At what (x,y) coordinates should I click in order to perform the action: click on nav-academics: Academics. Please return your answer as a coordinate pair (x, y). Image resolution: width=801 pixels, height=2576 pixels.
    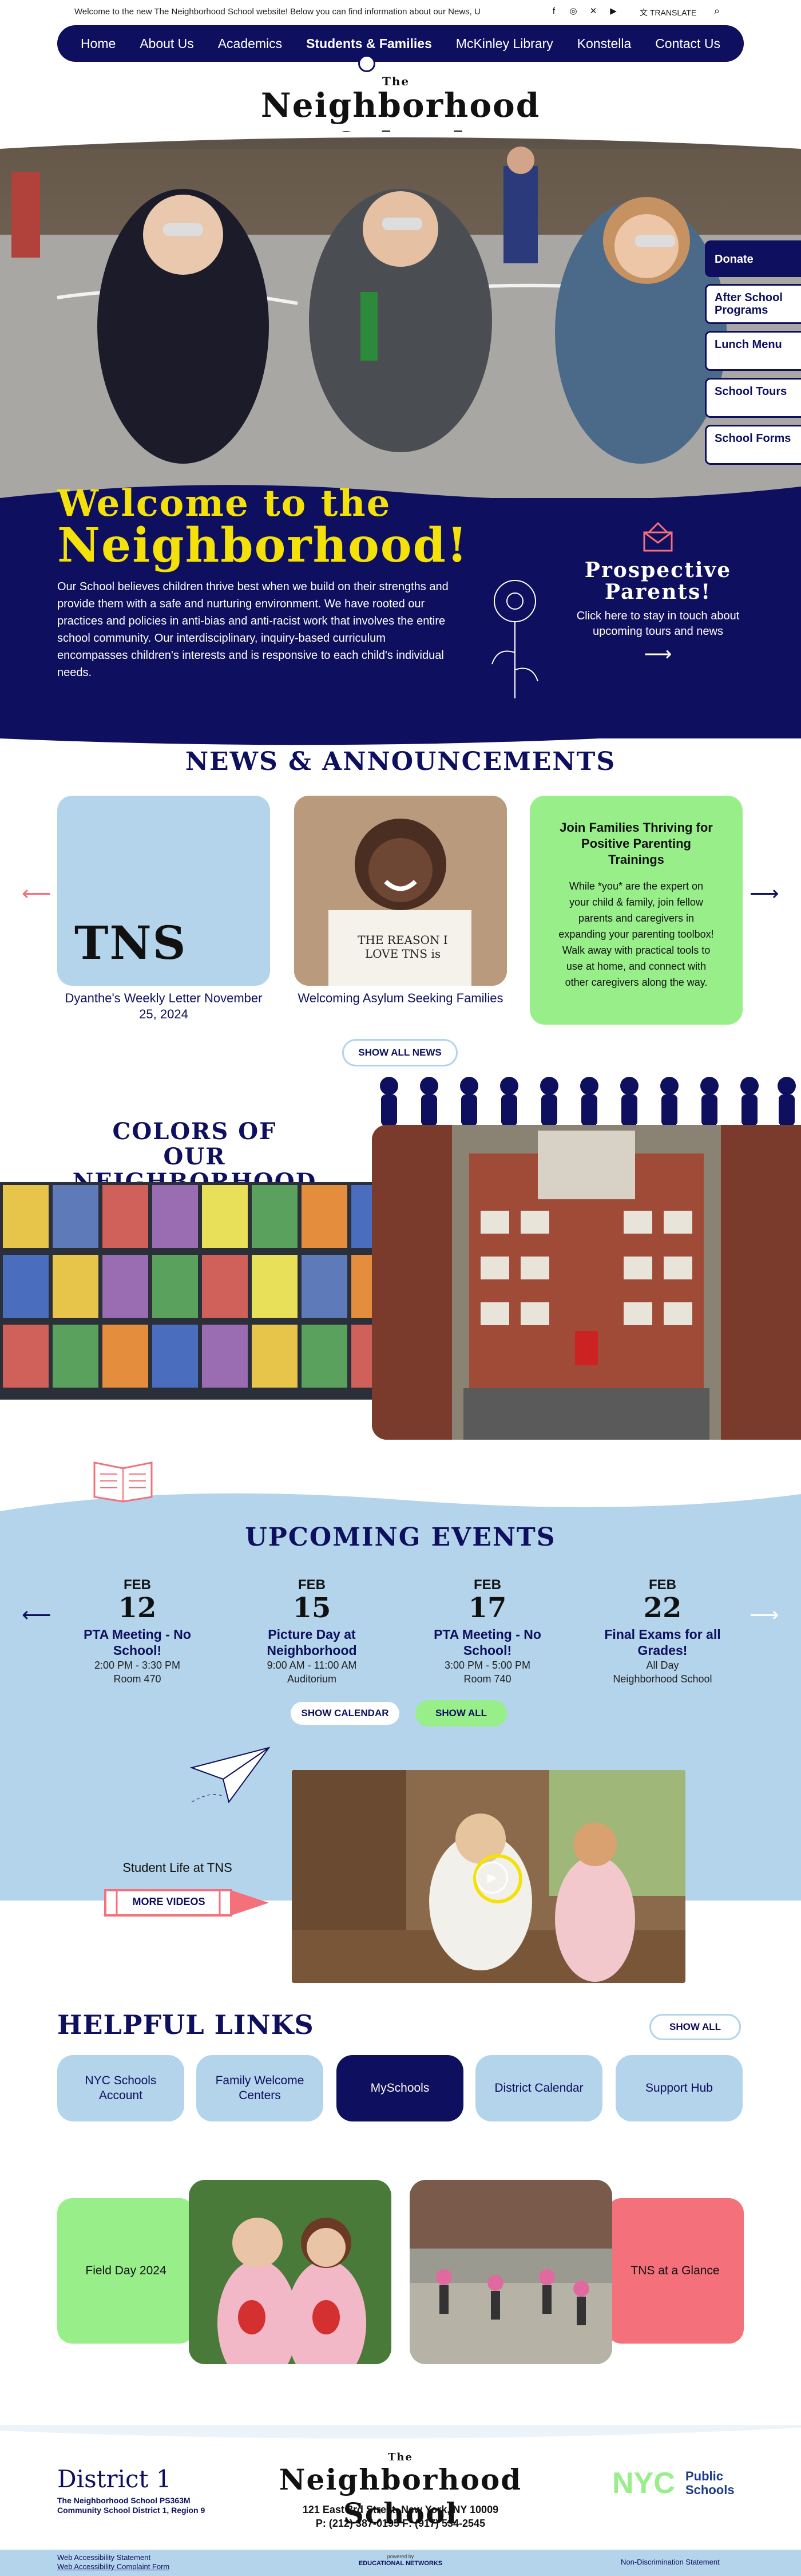
    Looking at the image, I should click on (250, 44).